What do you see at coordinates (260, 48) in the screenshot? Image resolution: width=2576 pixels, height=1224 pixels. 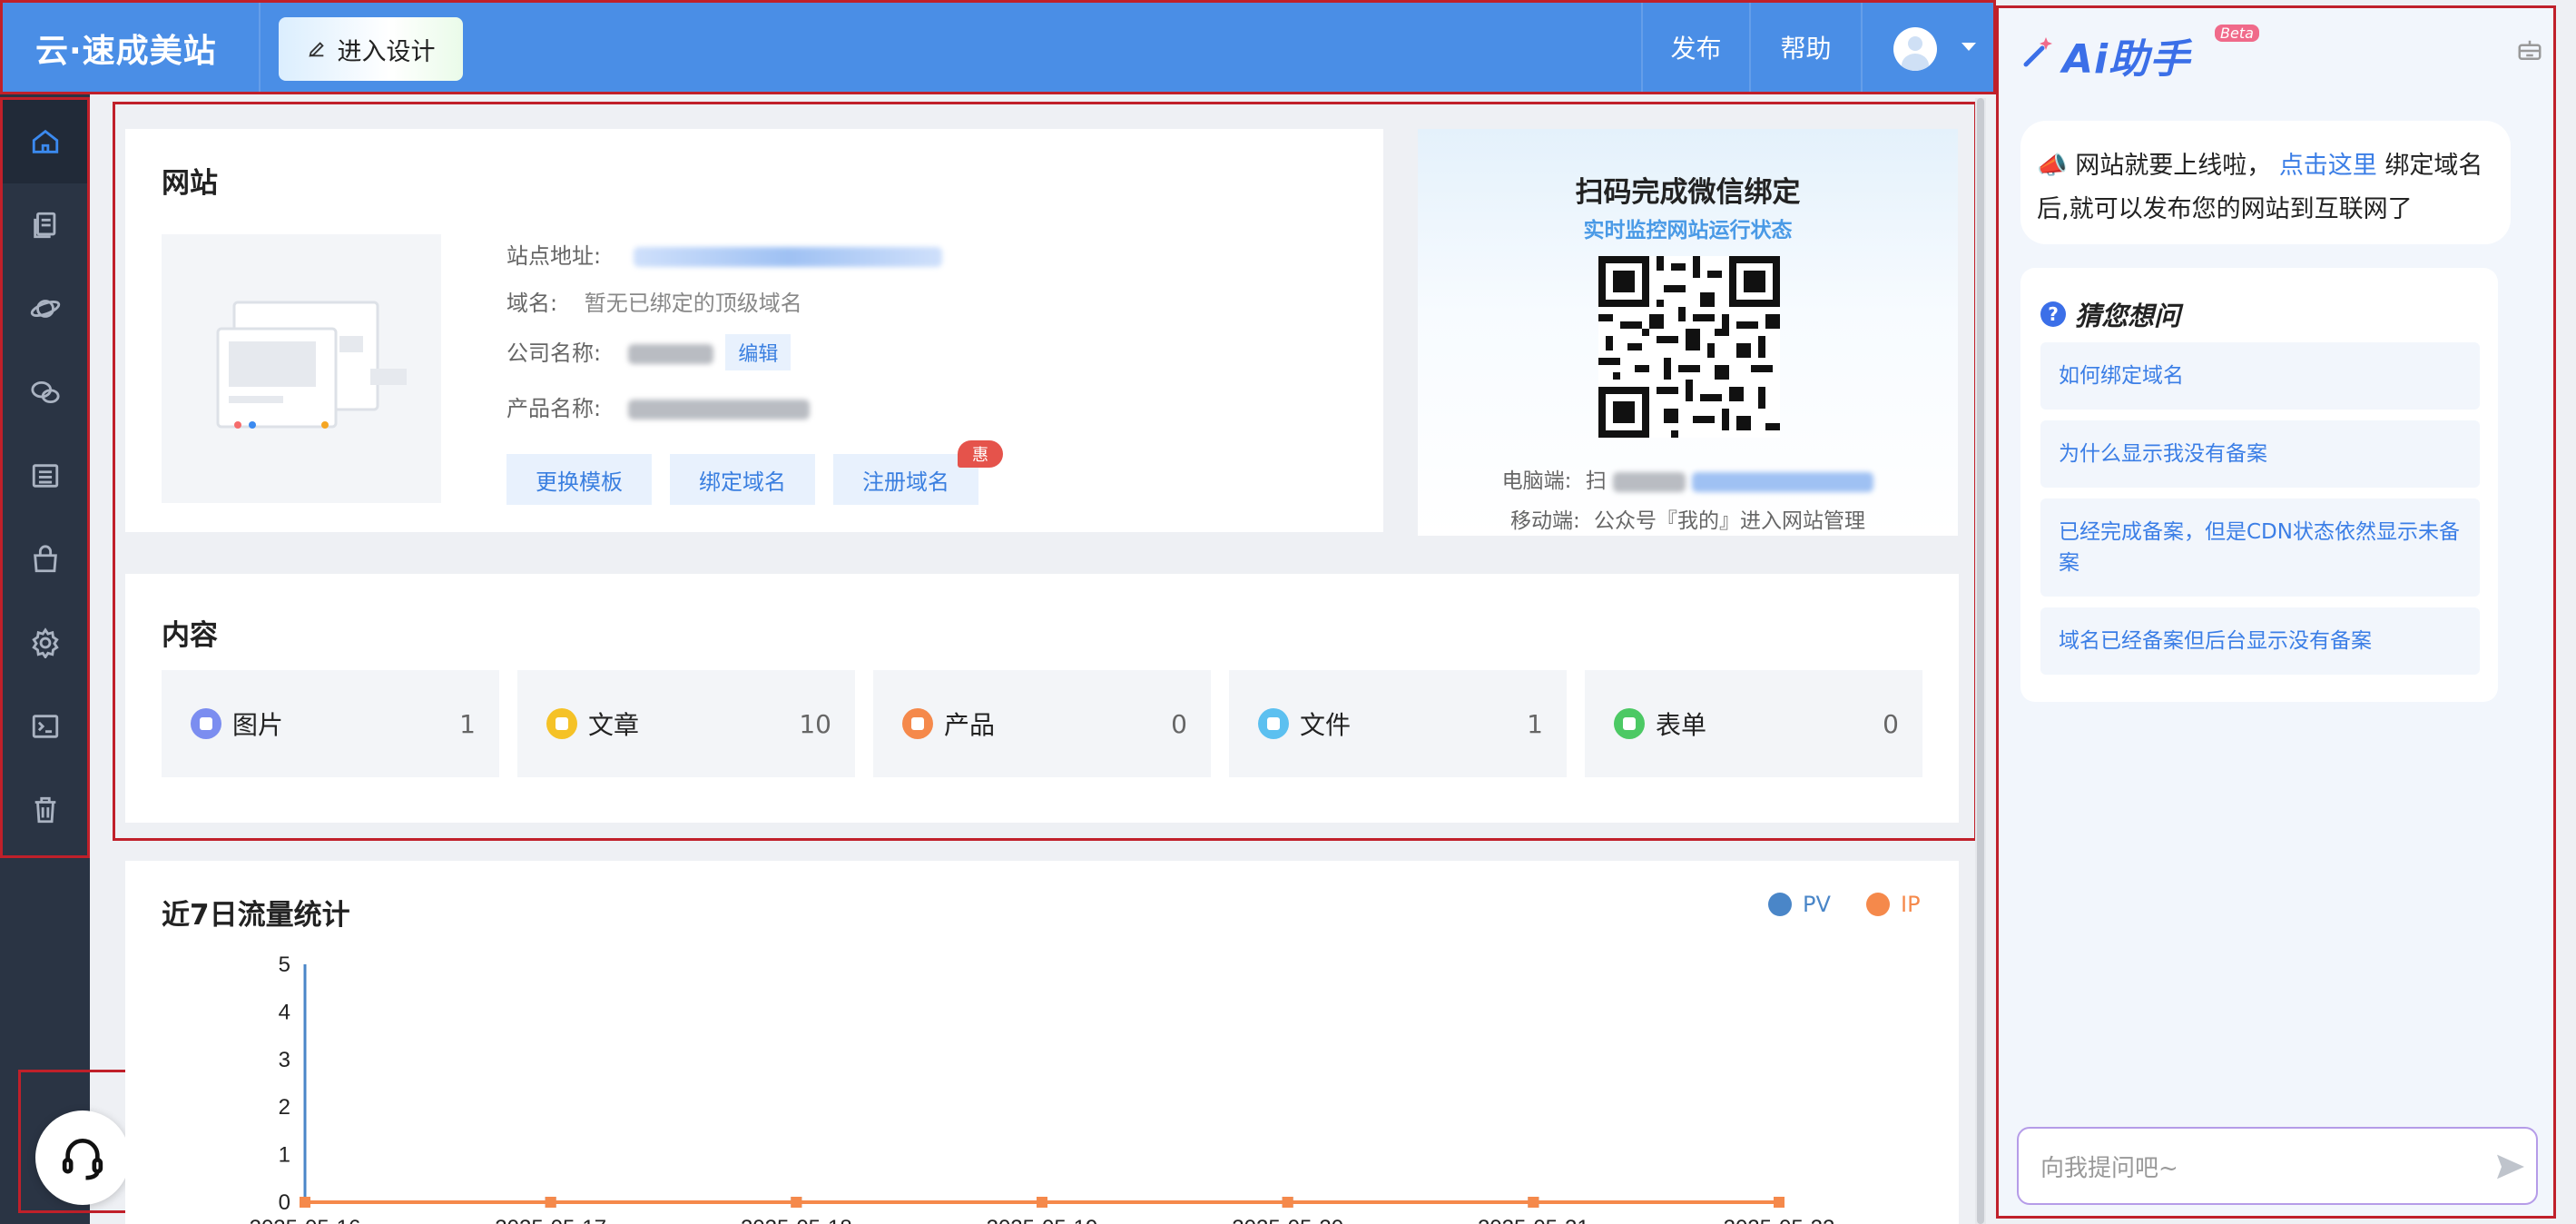 I see `divider` at bounding box center [260, 48].